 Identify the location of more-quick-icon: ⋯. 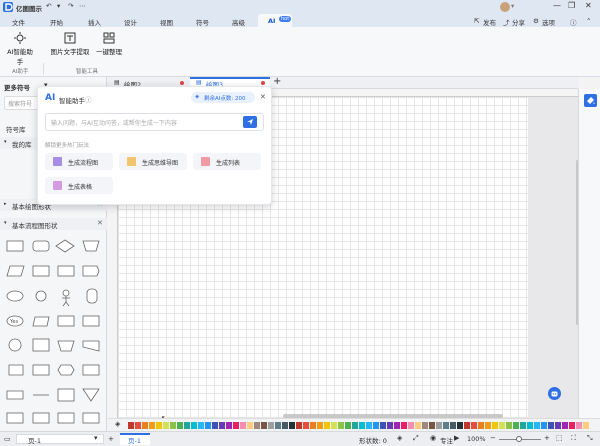
(82, 6).